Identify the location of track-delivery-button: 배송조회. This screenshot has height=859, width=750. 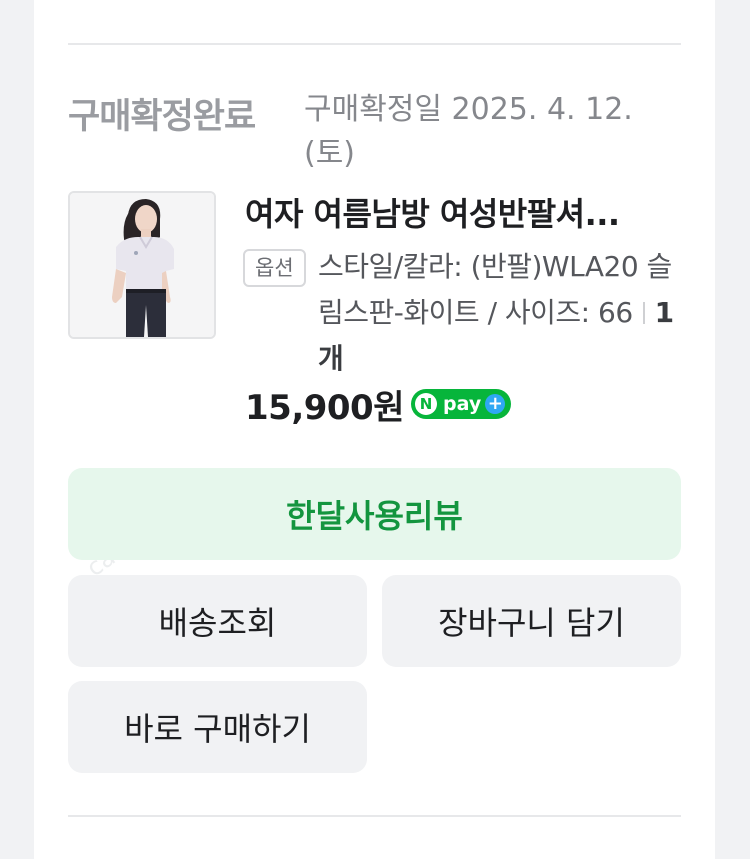
(217, 621).